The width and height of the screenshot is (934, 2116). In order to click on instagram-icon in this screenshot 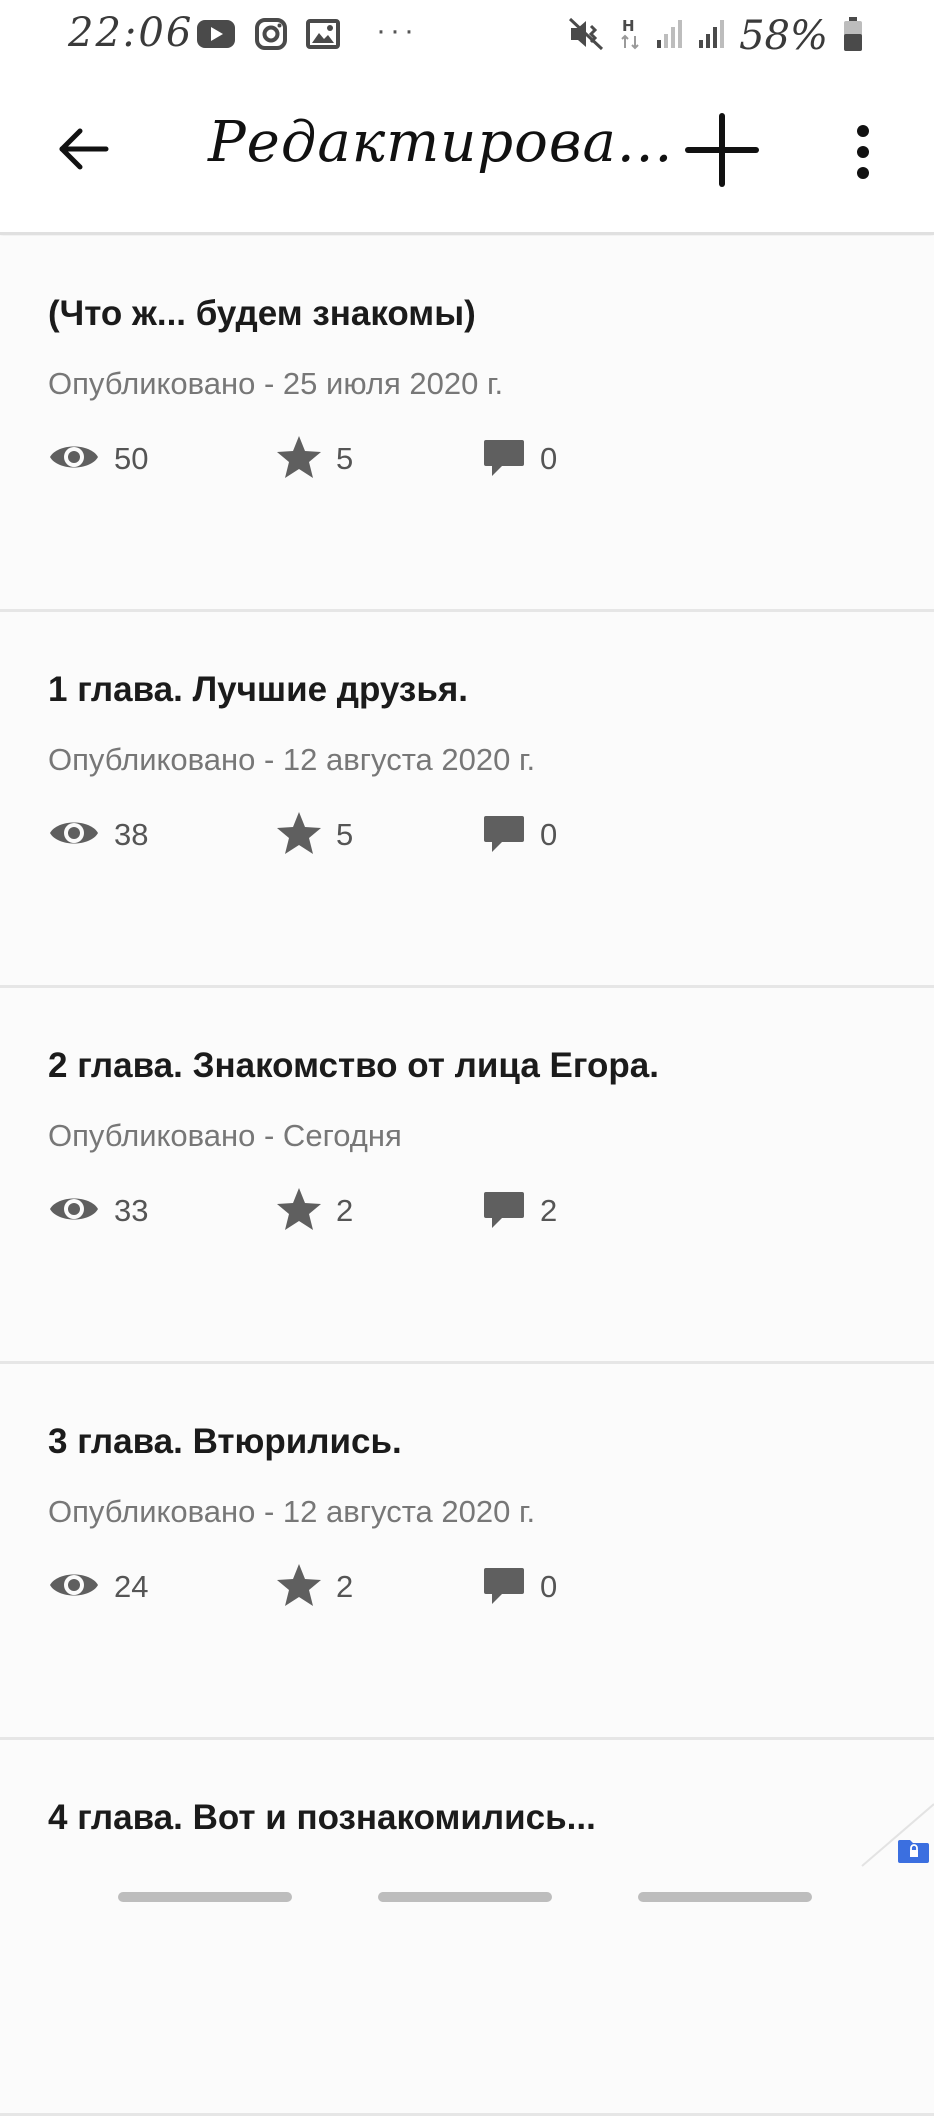, I will do `click(271, 36)`.